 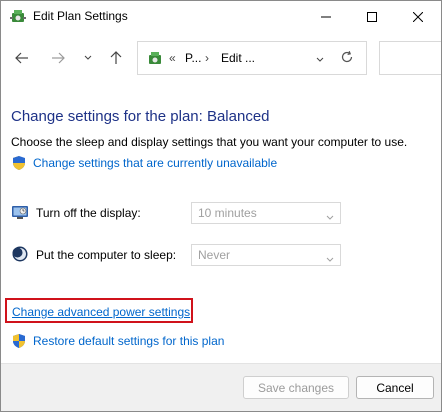 I want to click on close-icon, so click(x=418, y=17).